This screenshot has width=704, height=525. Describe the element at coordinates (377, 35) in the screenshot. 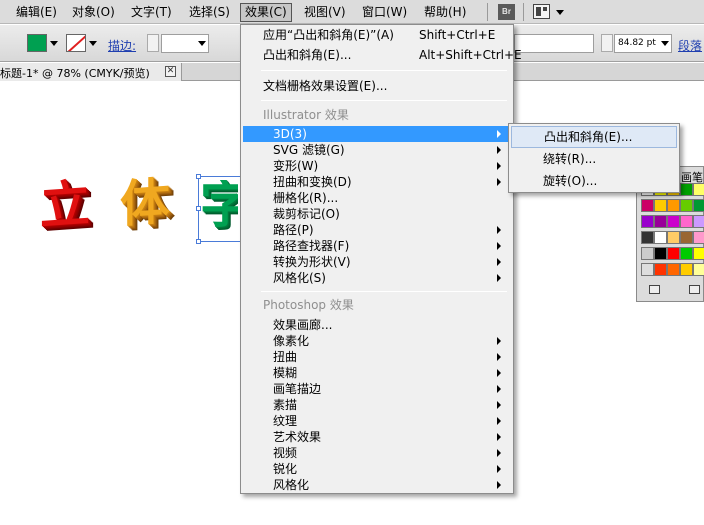

I see `menu-item-apply-last: 应用“凸出和斜角(E)”(A) Shift+Ctrl+E` at that location.